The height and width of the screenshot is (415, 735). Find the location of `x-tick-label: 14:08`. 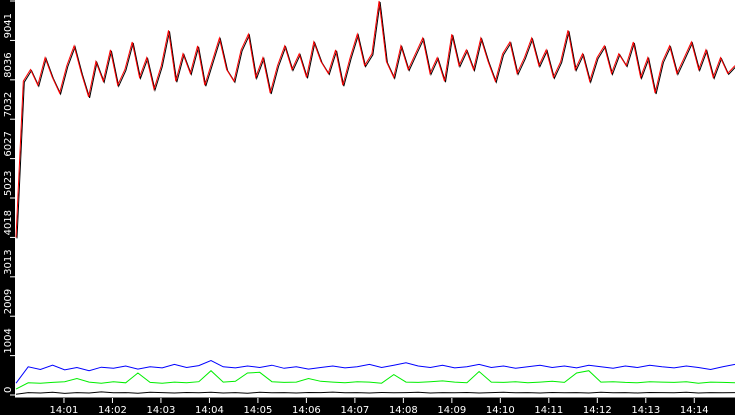

x-tick-label: 14:08 is located at coordinates (403, 410).